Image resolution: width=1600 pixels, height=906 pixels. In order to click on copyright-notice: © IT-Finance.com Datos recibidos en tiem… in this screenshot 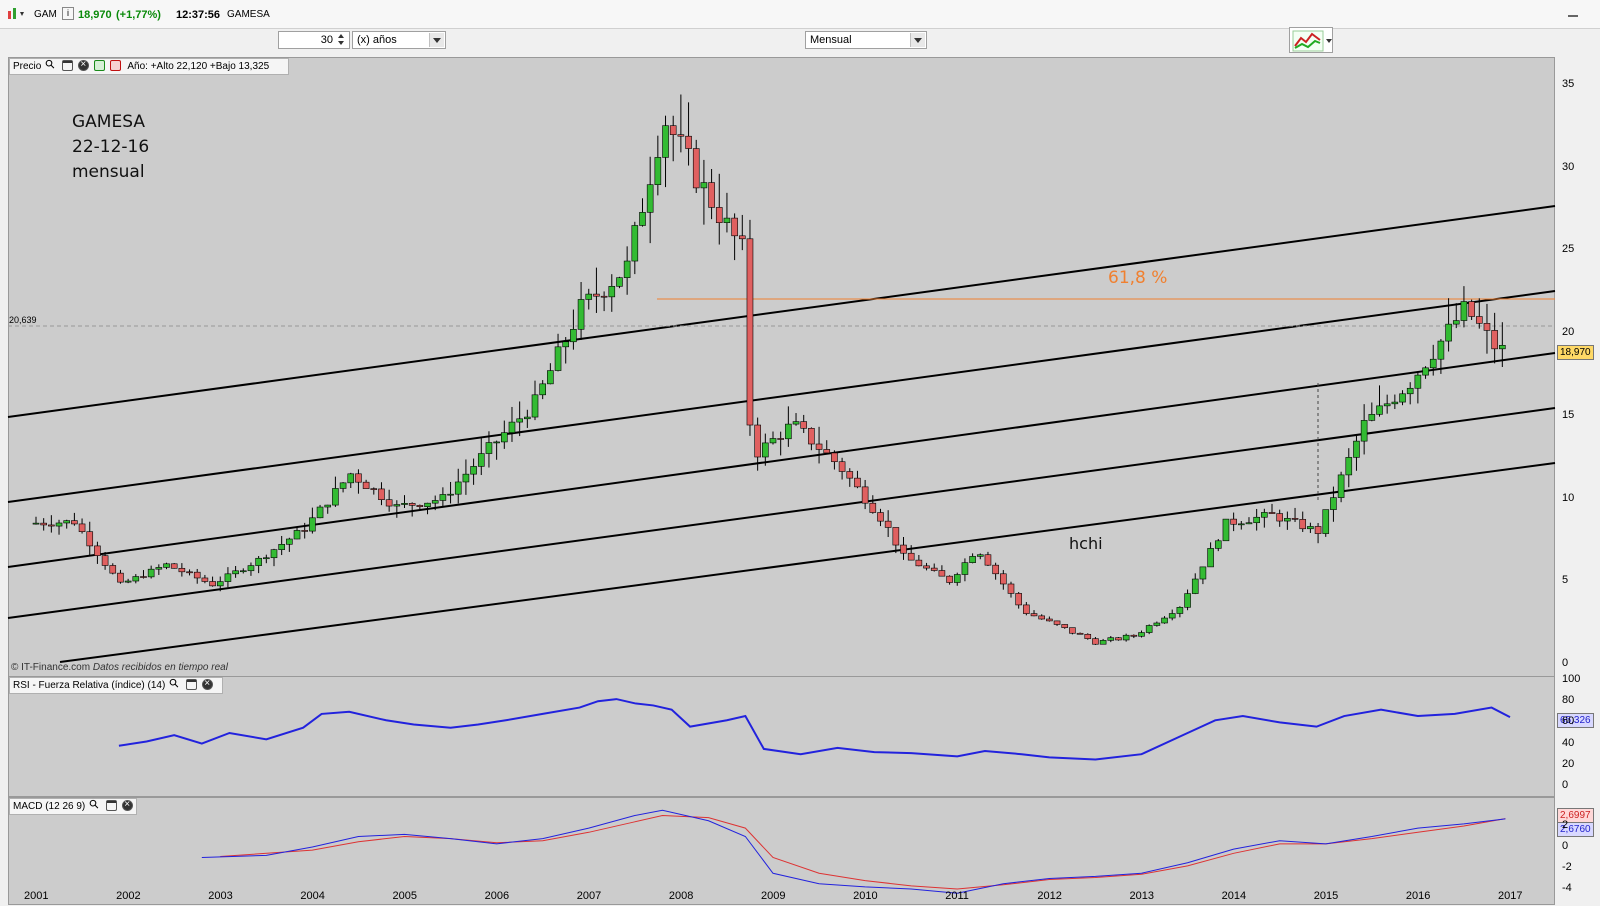, I will do `click(119, 667)`.